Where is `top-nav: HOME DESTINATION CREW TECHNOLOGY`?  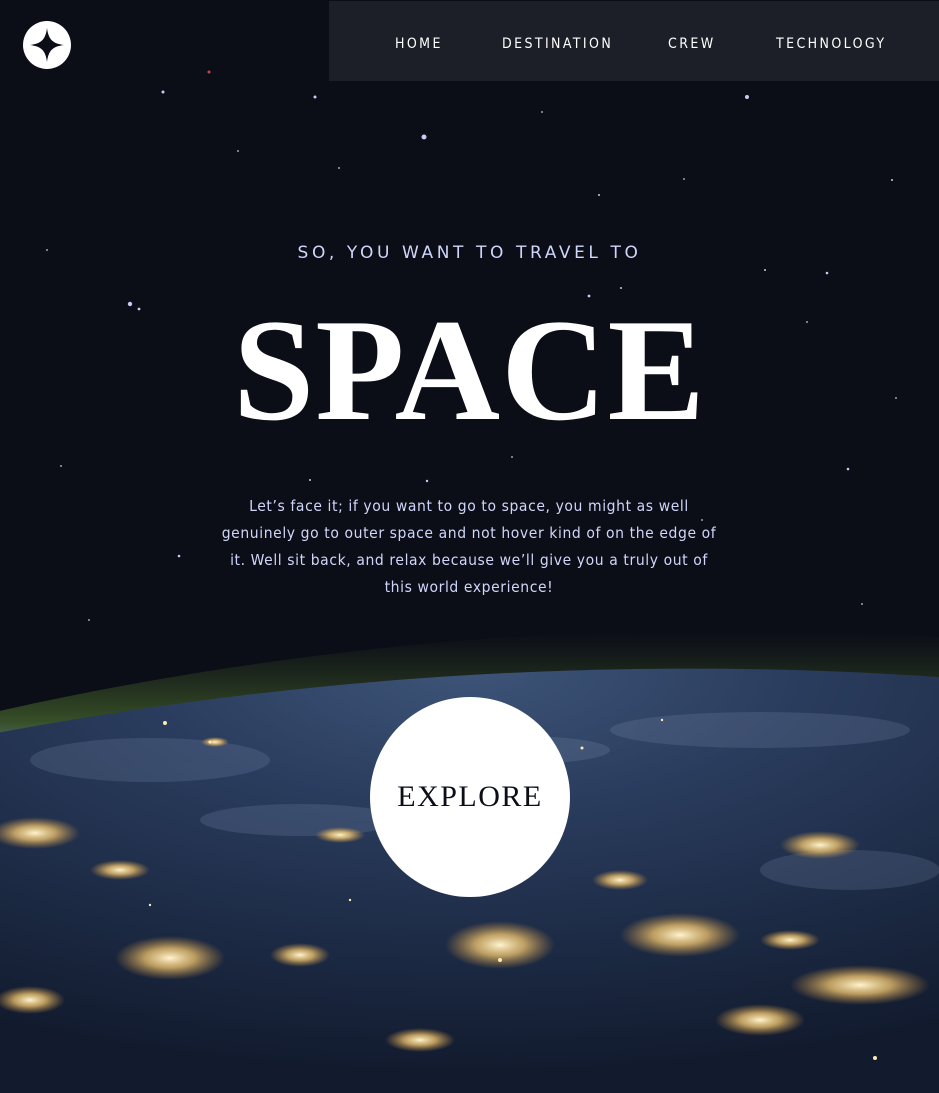 top-nav: HOME DESTINATION CREW TECHNOLOGY is located at coordinates (634, 41).